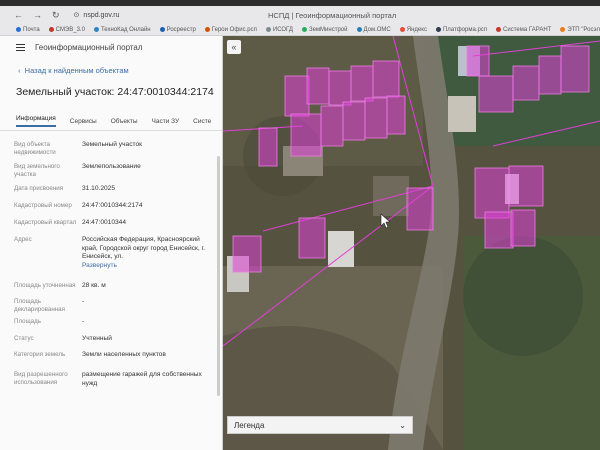 This screenshot has width=600, height=450. Describe the element at coordinates (377, 29) in the screenshot. I see `bookmark-label: Дом.ОМС` at that location.